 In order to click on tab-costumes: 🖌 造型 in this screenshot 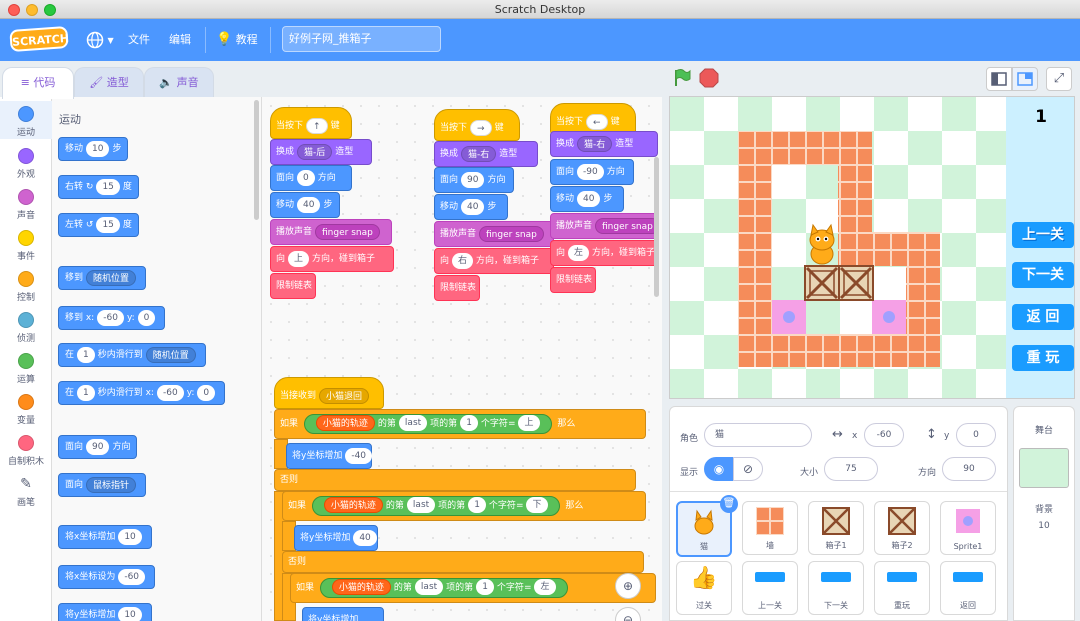, I will do `click(109, 83)`.